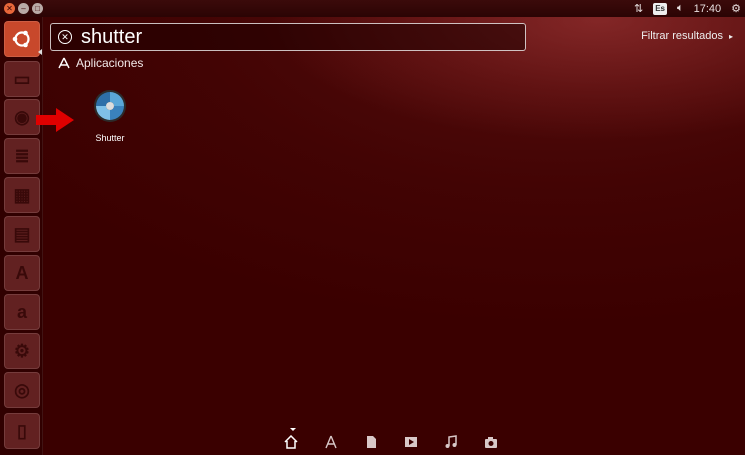  I want to click on filter-results-button: Filtrar resultados ▸, so click(687, 36).